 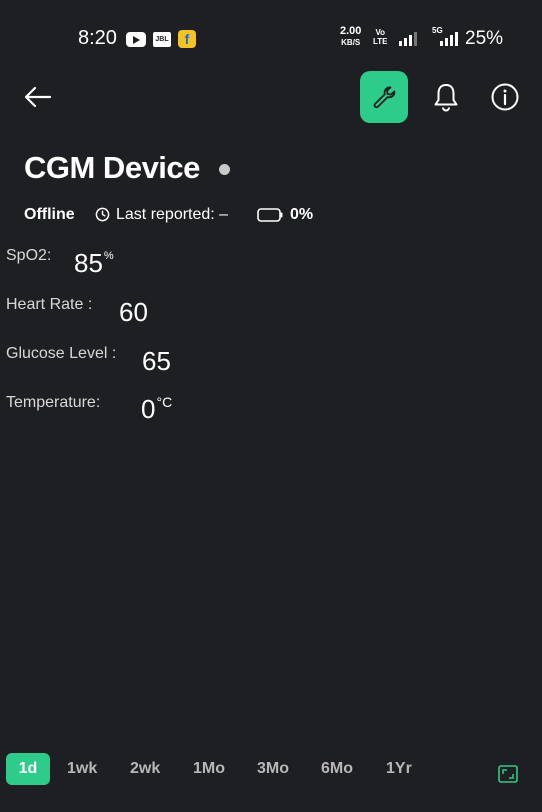 What do you see at coordinates (172, 214) in the screenshot?
I see `last-reported: Last reported: –` at bounding box center [172, 214].